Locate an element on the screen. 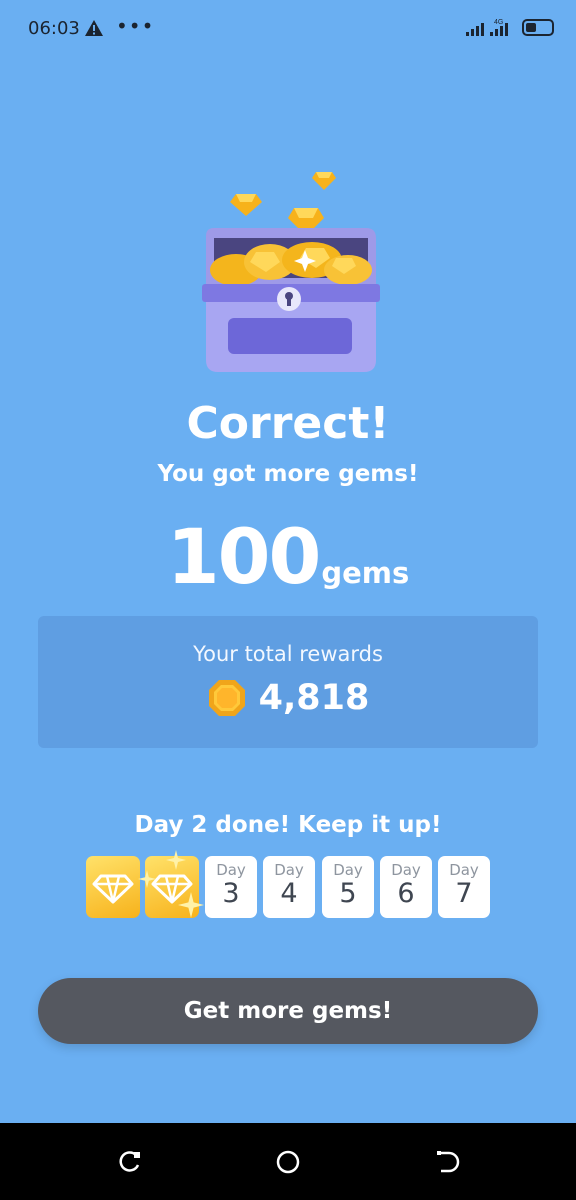 This screenshot has width=576, height=1200. earned-amount-value: 100 is located at coordinates (244, 556).